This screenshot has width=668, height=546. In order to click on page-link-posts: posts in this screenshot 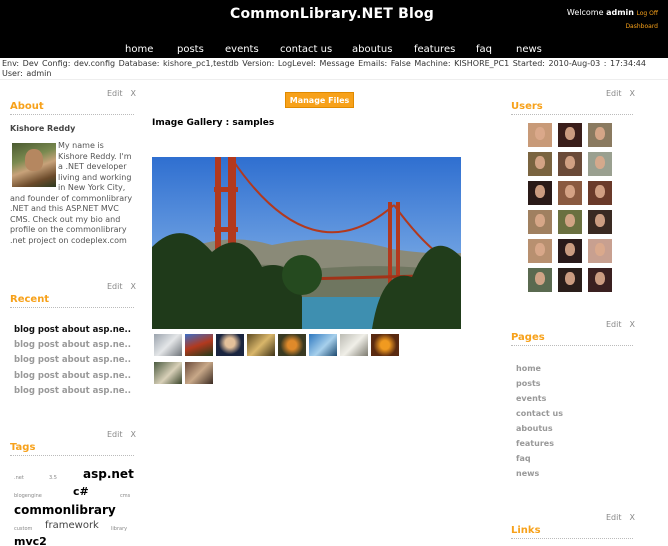, I will do `click(539, 383)`.